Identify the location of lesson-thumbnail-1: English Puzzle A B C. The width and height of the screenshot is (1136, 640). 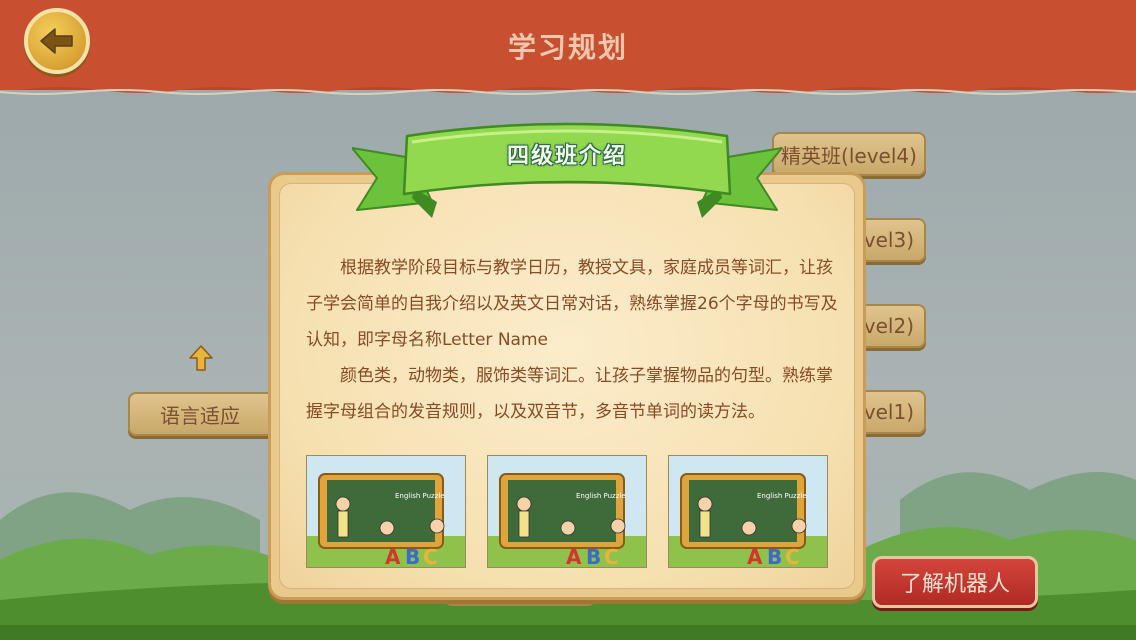
(386, 511).